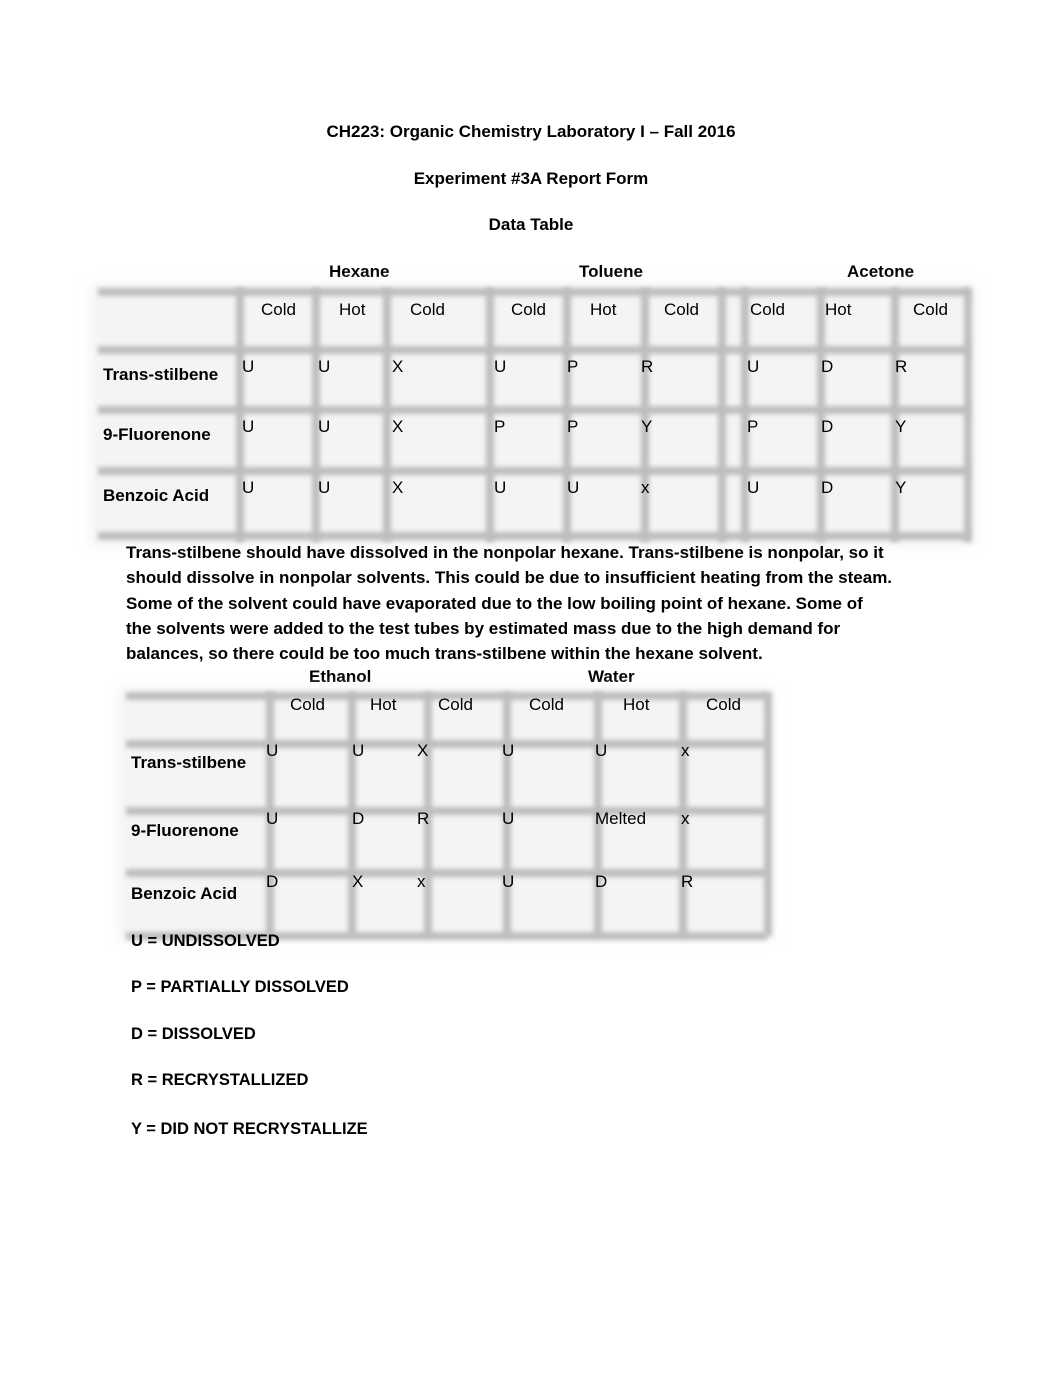 Image resolution: width=1062 pixels, height=1377 pixels. What do you see at coordinates (220, 1080) in the screenshot?
I see `legend-item: R = RECRYSTALLIZED` at bounding box center [220, 1080].